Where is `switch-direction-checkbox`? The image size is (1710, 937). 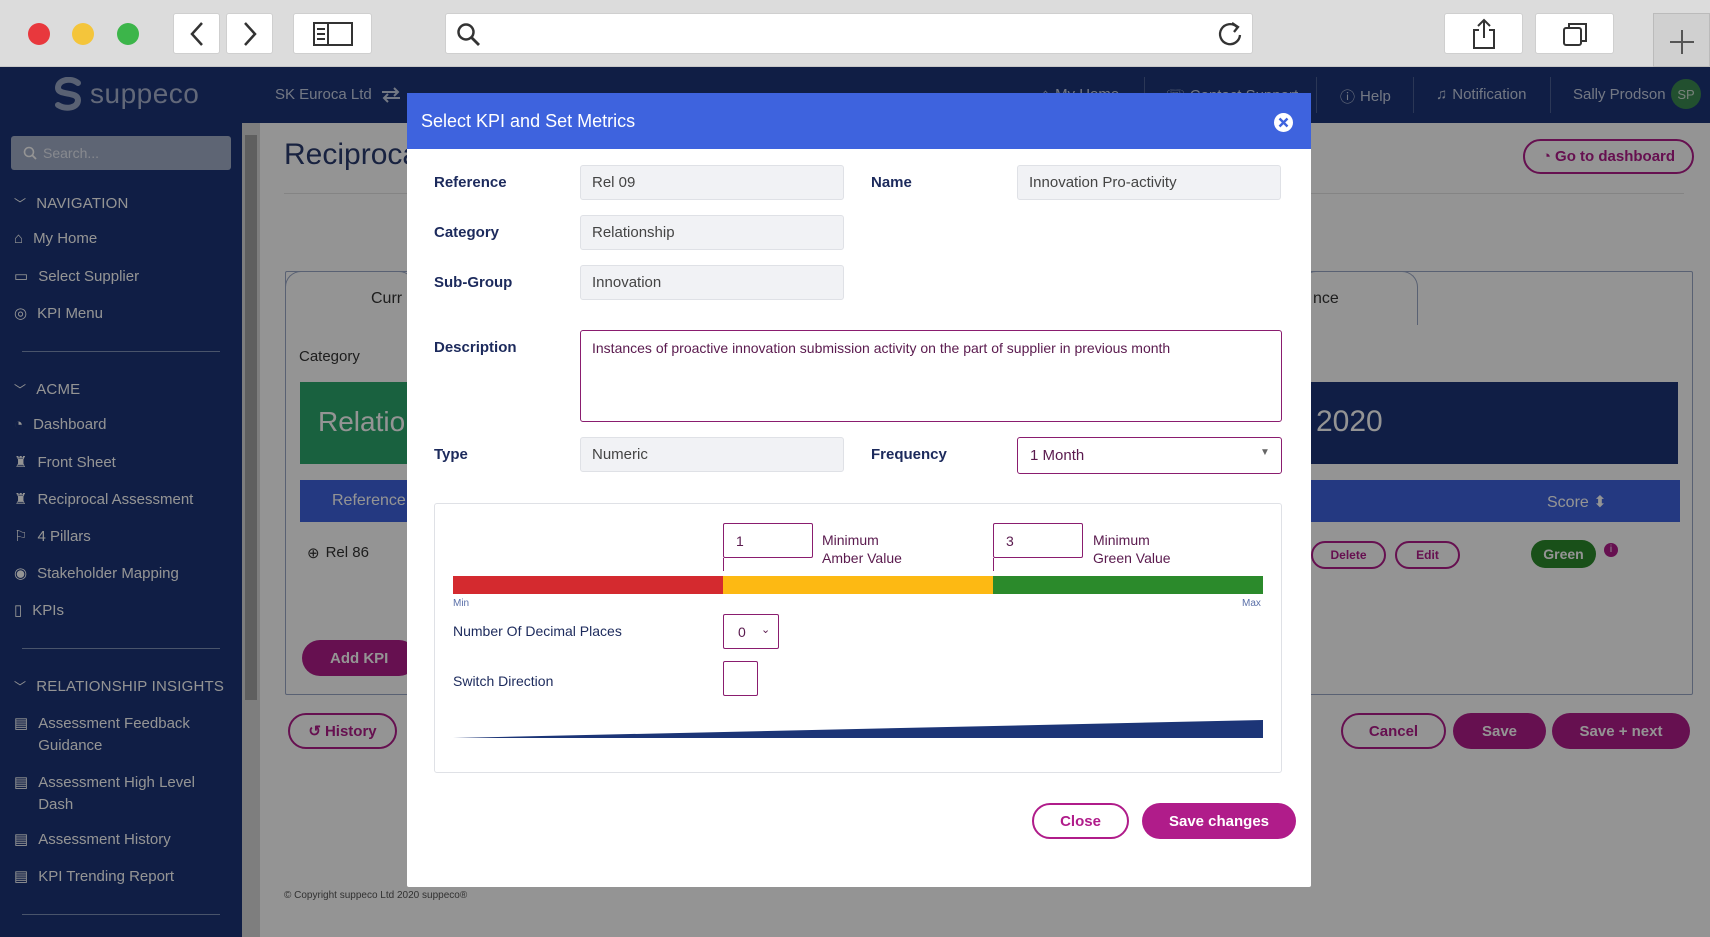 switch-direction-checkbox is located at coordinates (740, 678).